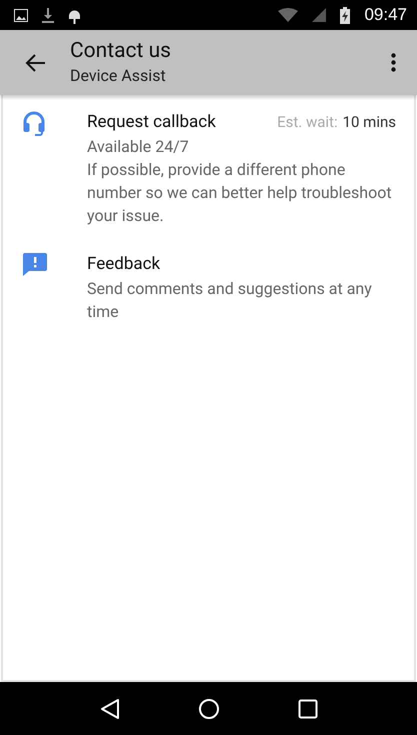 Image resolution: width=417 pixels, height=735 pixels. Describe the element at coordinates (308, 708) in the screenshot. I see `square-recents-icon` at that location.